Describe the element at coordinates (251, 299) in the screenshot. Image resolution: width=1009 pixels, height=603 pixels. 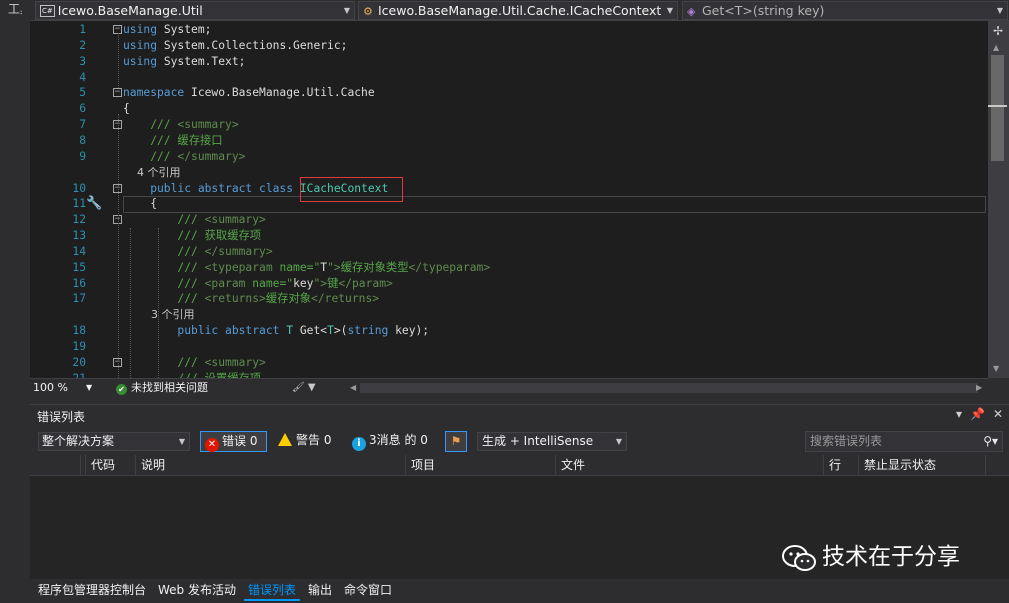
I see `code-text: /// <returns>缓存对象</returns>` at that location.